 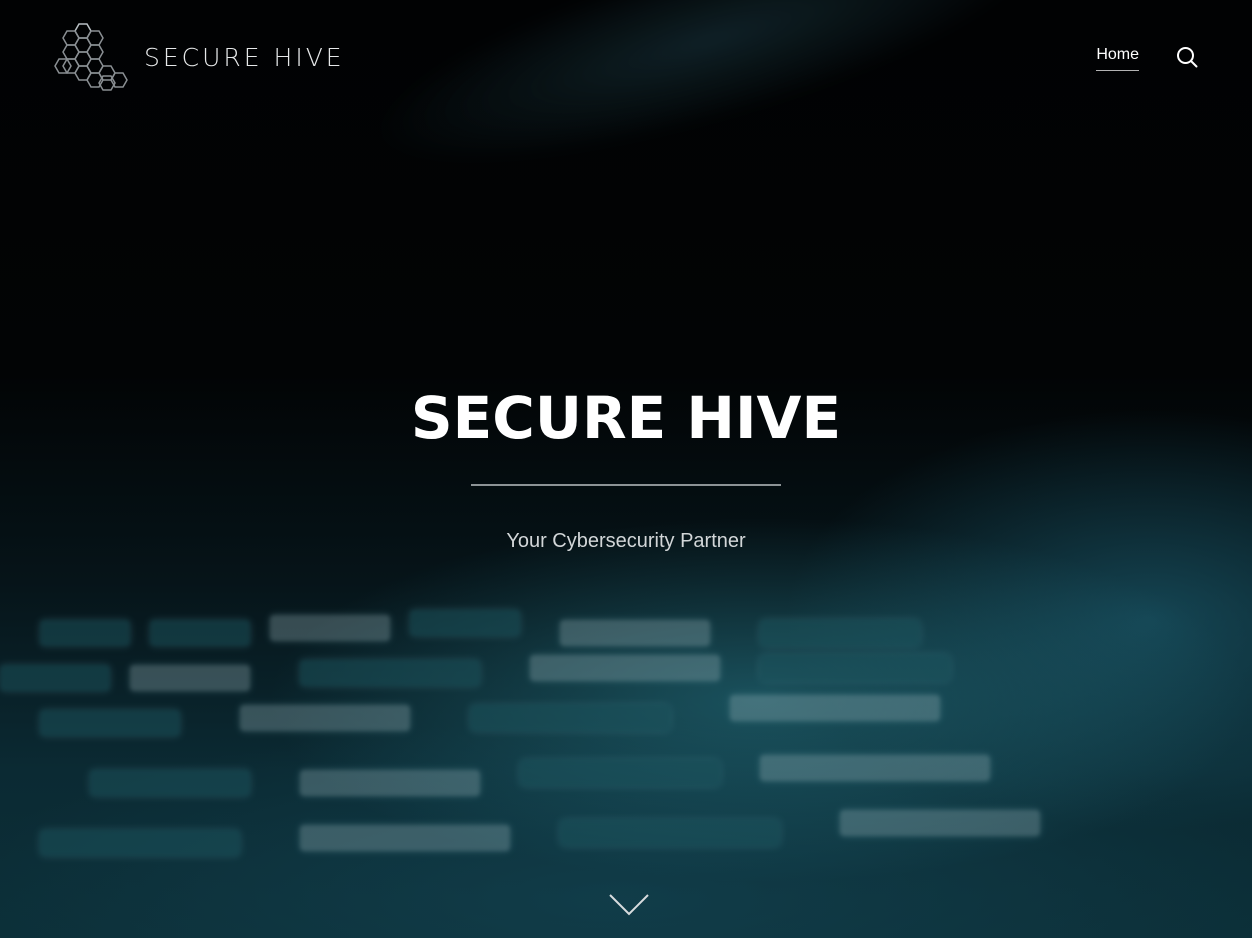 I want to click on search-icon, so click(x=1187, y=56).